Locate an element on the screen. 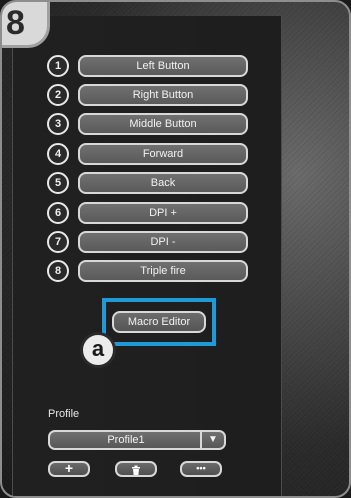  profile-dropdown: Profile1 ▼ is located at coordinates (137, 440).